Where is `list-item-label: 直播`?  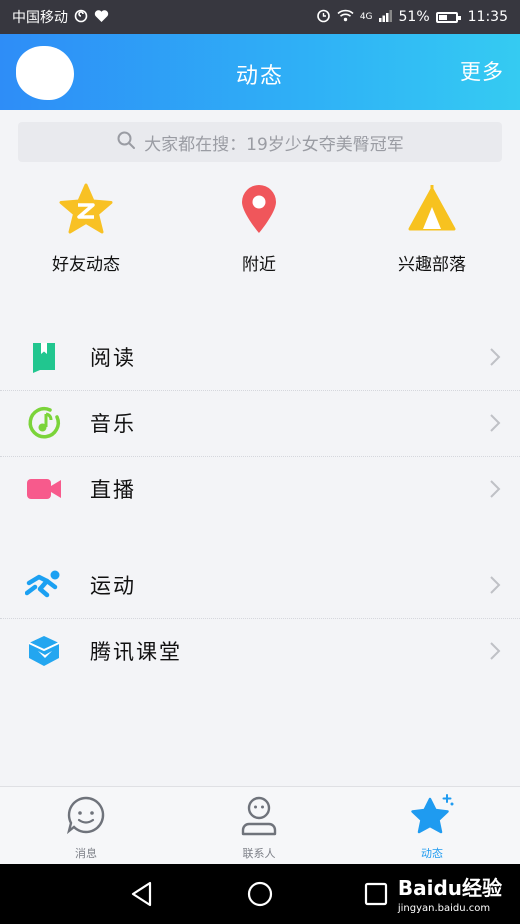 list-item-label: 直播 is located at coordinates (113, 490).